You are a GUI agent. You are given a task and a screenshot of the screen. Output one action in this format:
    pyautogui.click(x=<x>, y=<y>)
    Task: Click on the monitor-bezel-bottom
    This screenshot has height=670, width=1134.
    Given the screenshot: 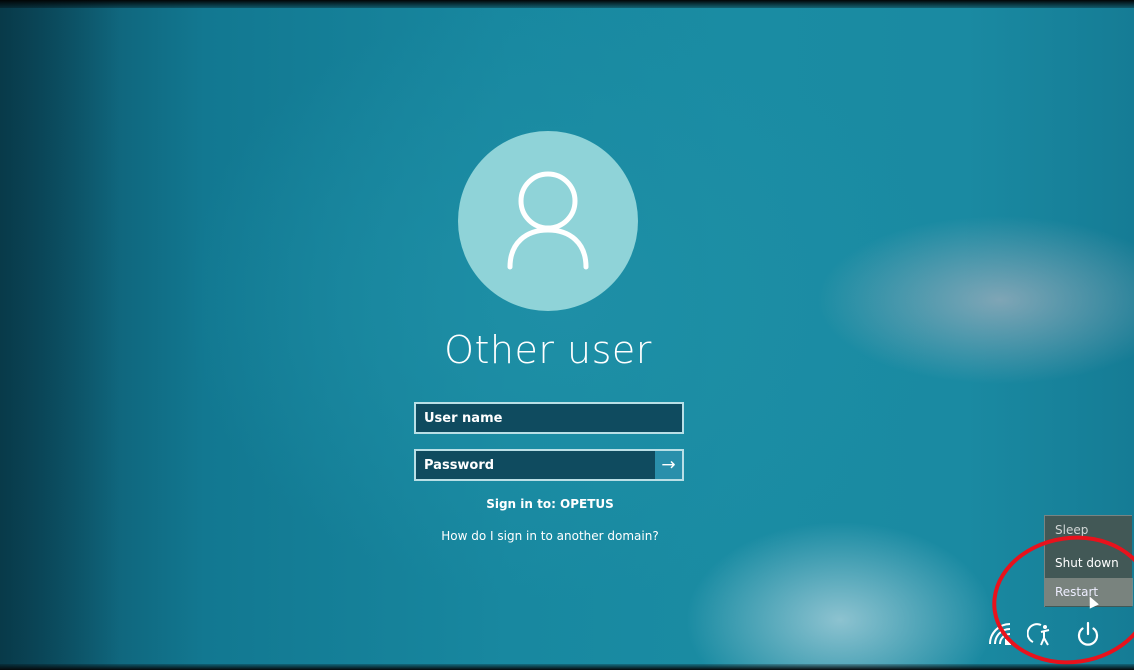 What is the action you would take?
    pyautogui.click(x=567, y=667)
    